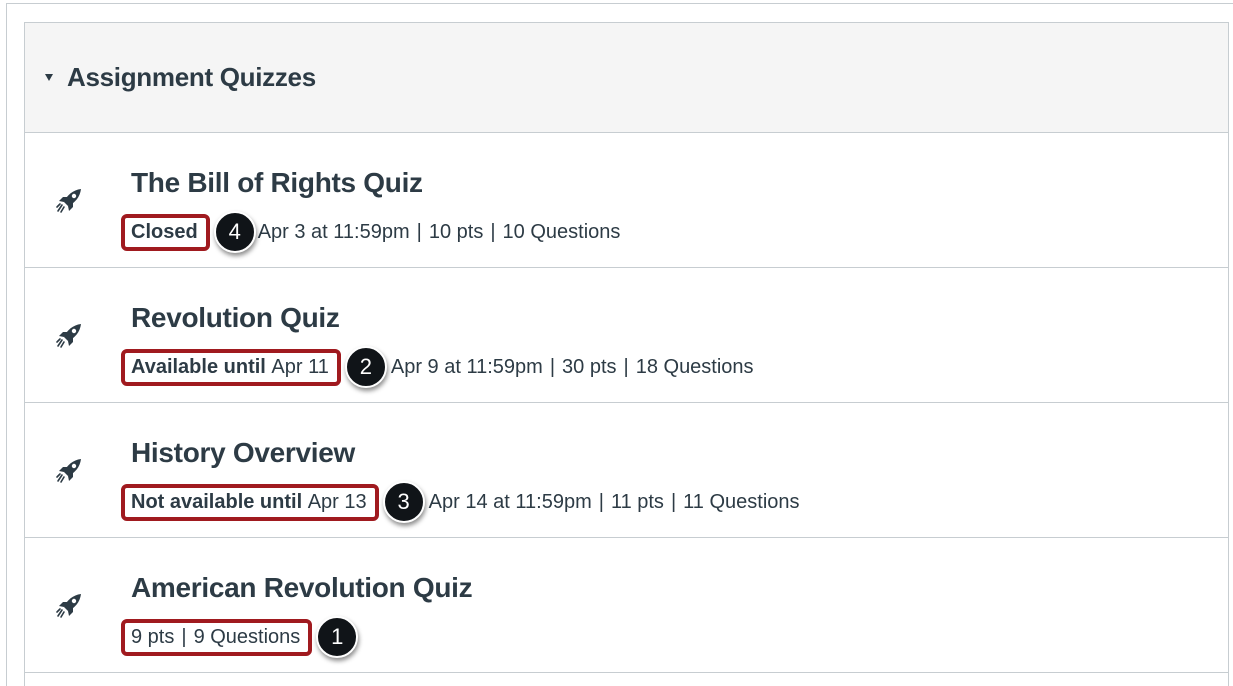 The image size is (1233, 686). I want to click on question-count: 10 Questions, so click(561, 231).